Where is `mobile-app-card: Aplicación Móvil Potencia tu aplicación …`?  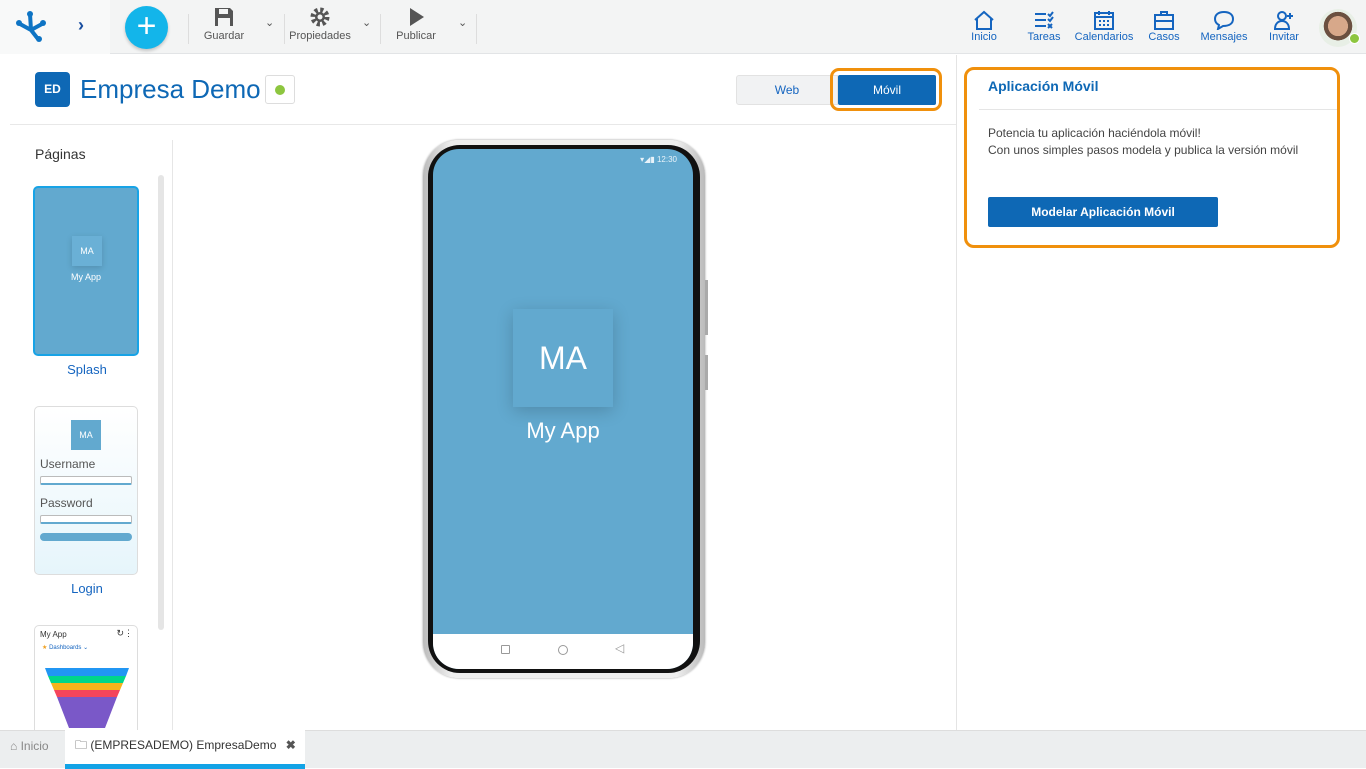
mobile-app-card: Aplicación Móvil Potencia tu aplicación … is located at coordinates (1152, 157).